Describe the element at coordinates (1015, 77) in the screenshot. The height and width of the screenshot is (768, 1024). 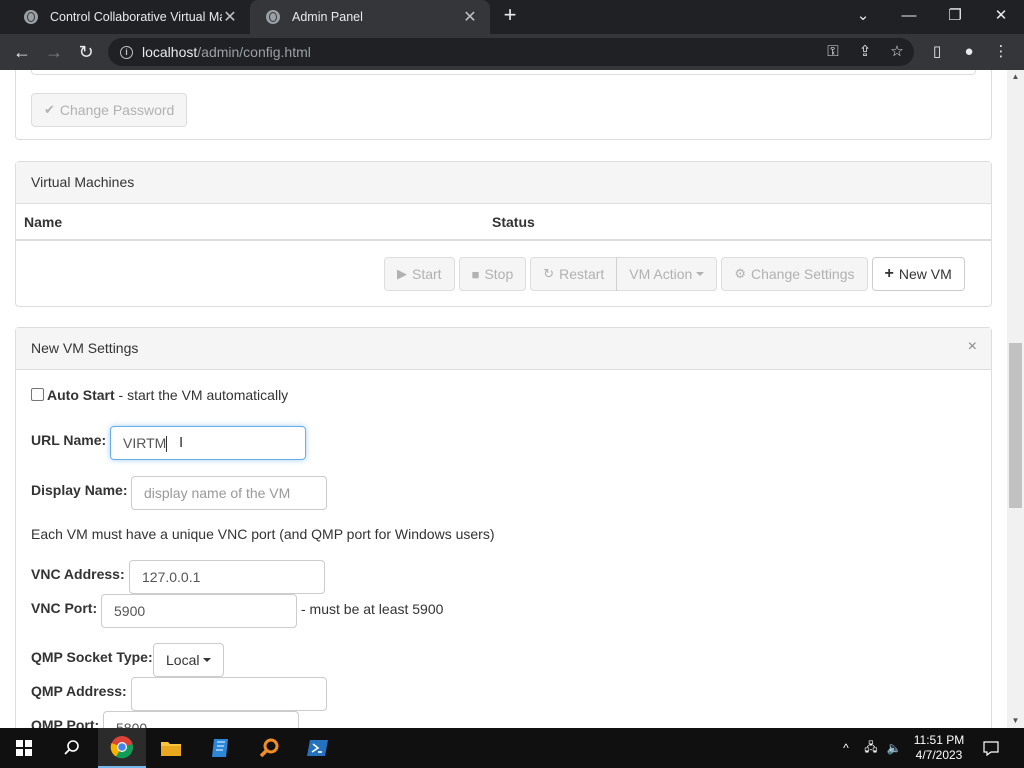
I see `scroll-up-icon: ▲` at that location.